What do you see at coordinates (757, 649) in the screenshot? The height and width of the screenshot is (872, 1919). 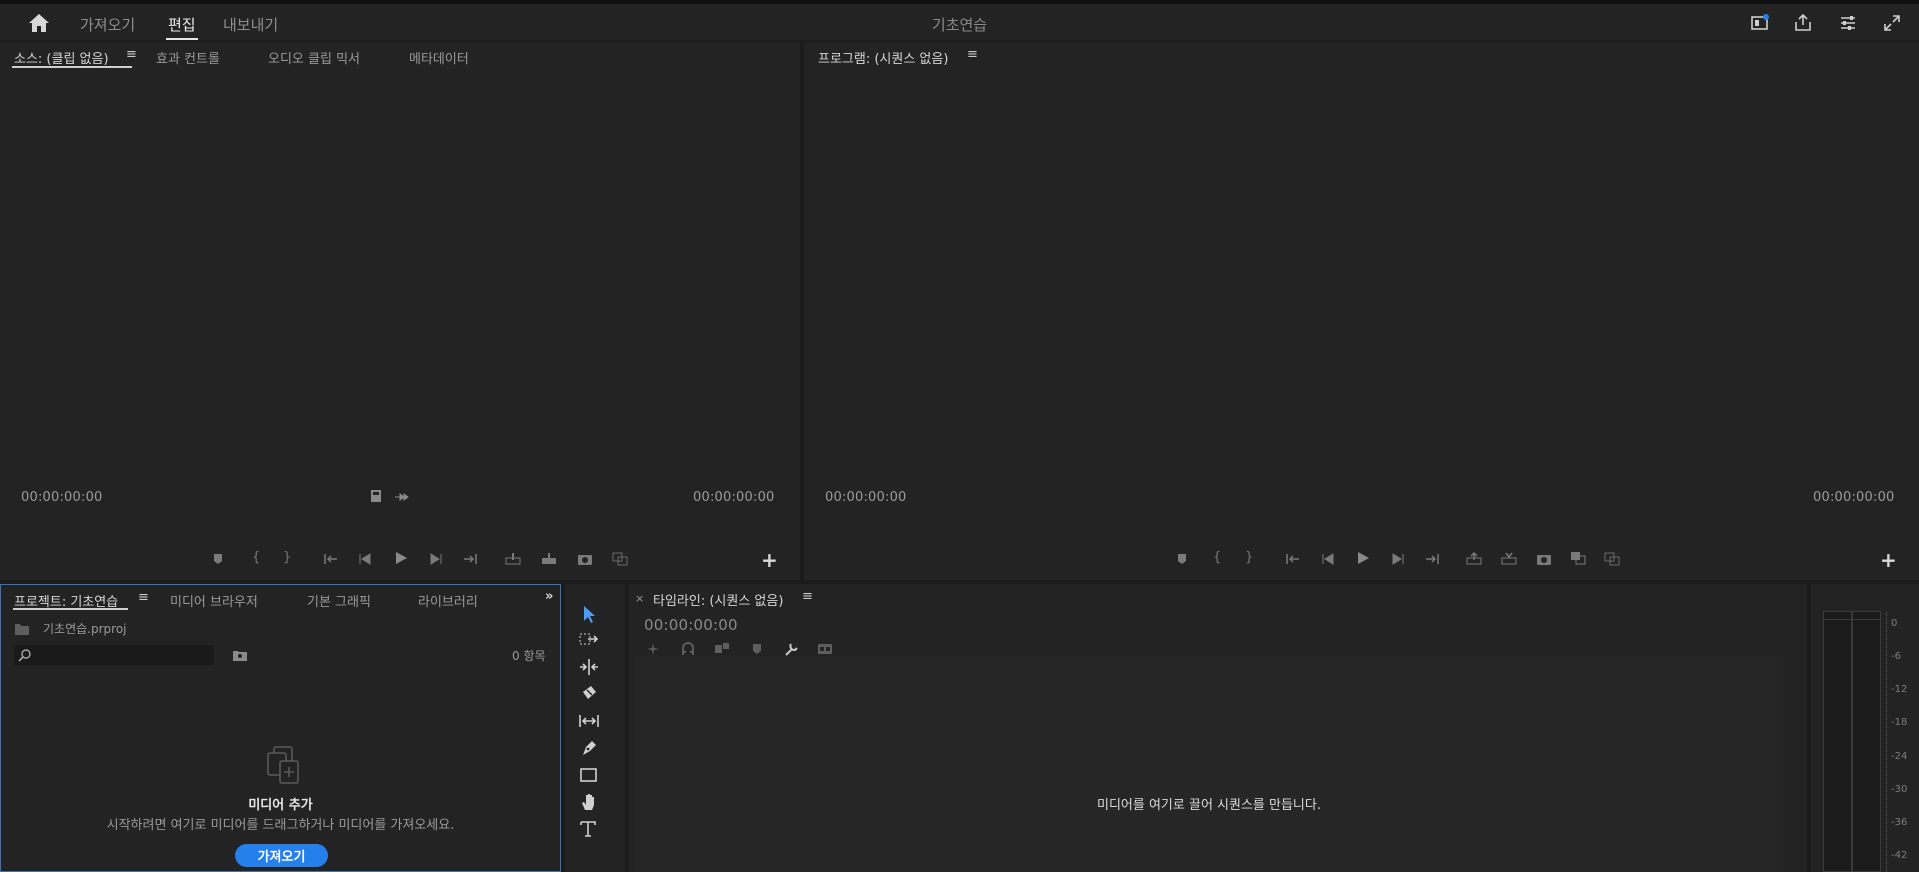 I see `timeline-marker-icon` at bounding box center [757, 649].